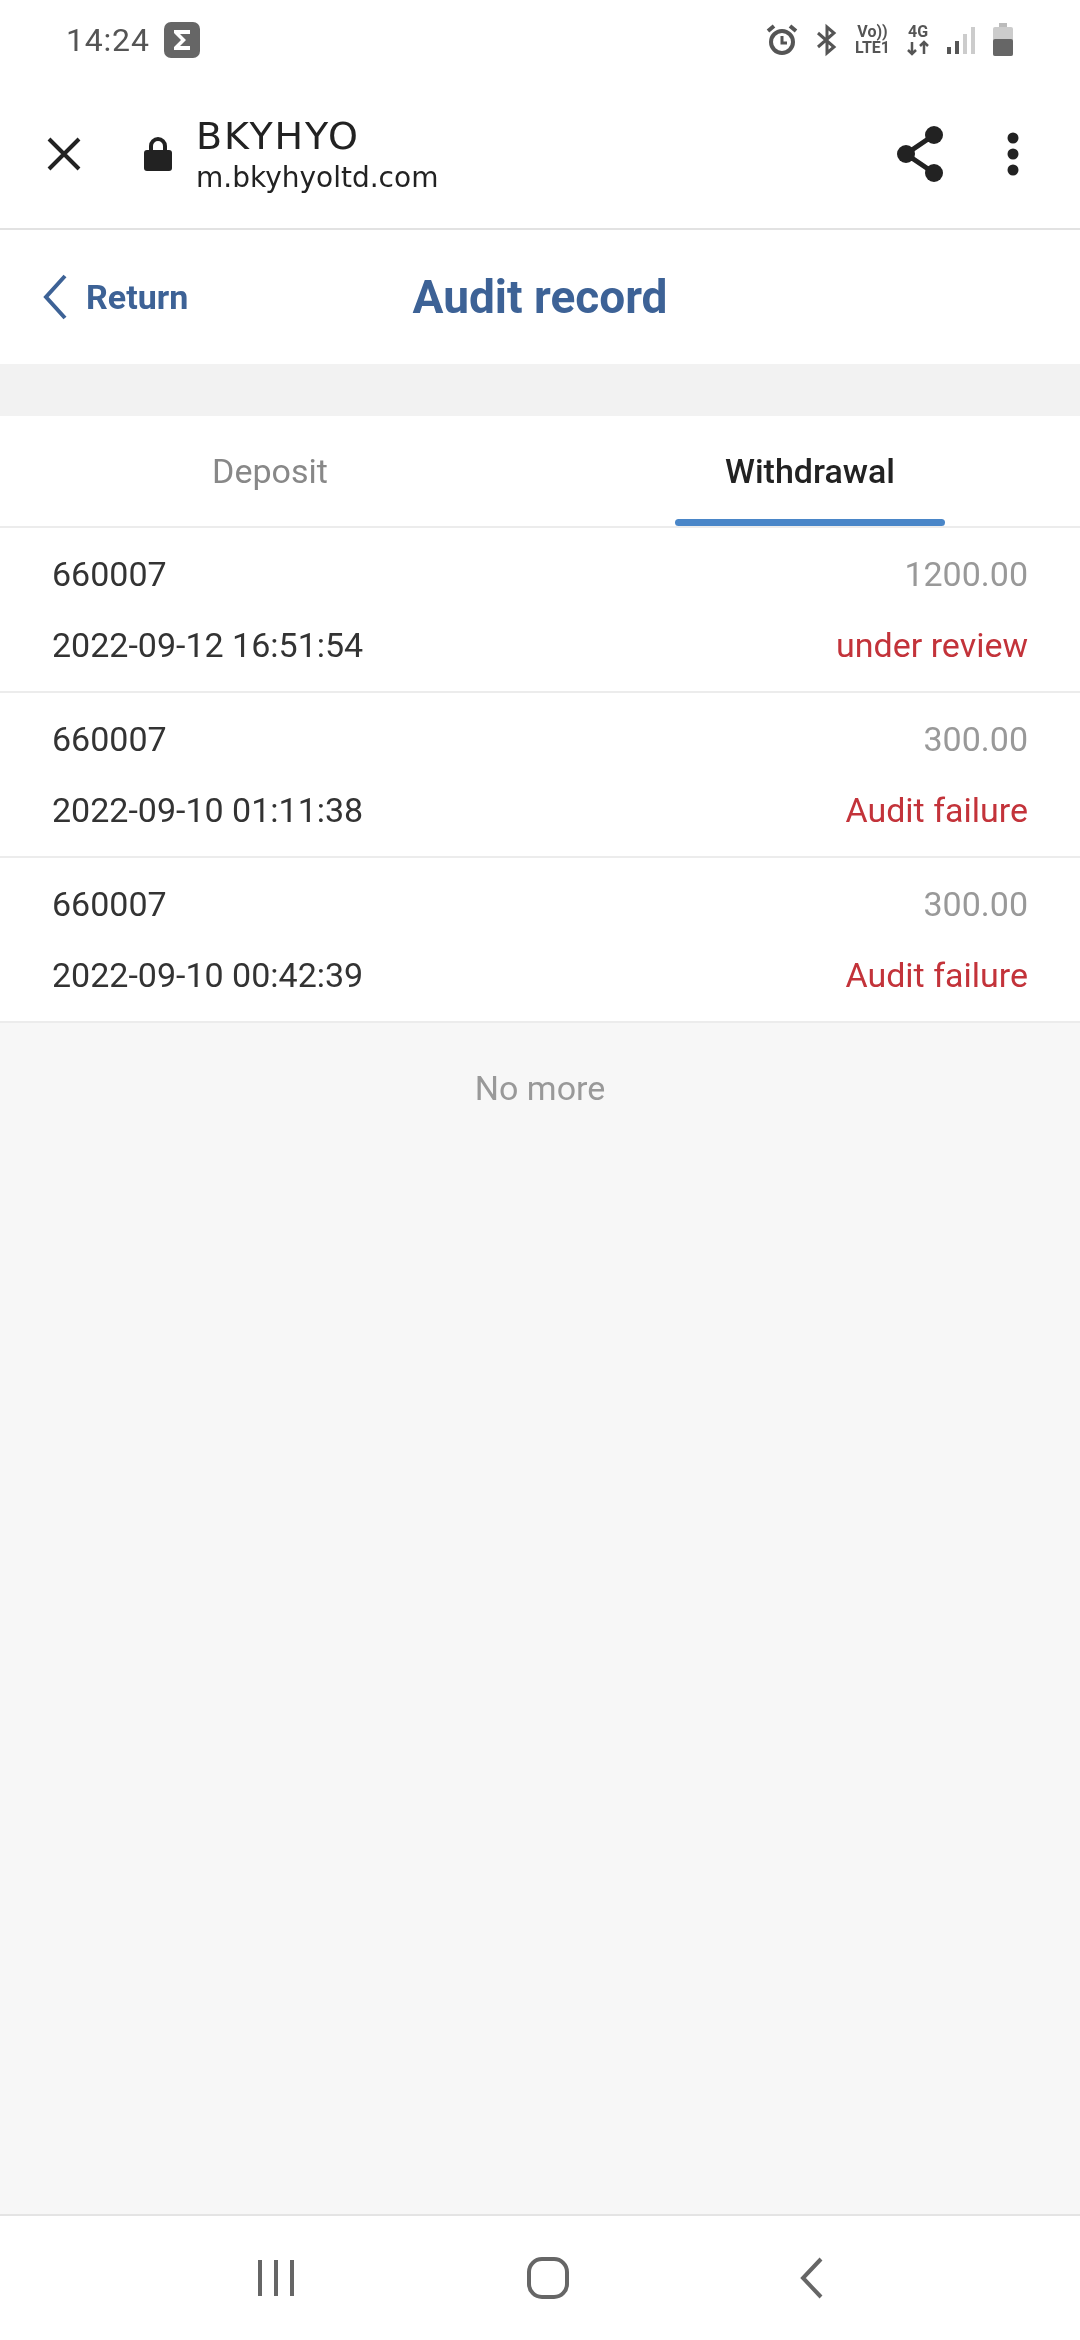 The image size is (1080, 2340). I want to click on record-status: under review, so click(932, 645).